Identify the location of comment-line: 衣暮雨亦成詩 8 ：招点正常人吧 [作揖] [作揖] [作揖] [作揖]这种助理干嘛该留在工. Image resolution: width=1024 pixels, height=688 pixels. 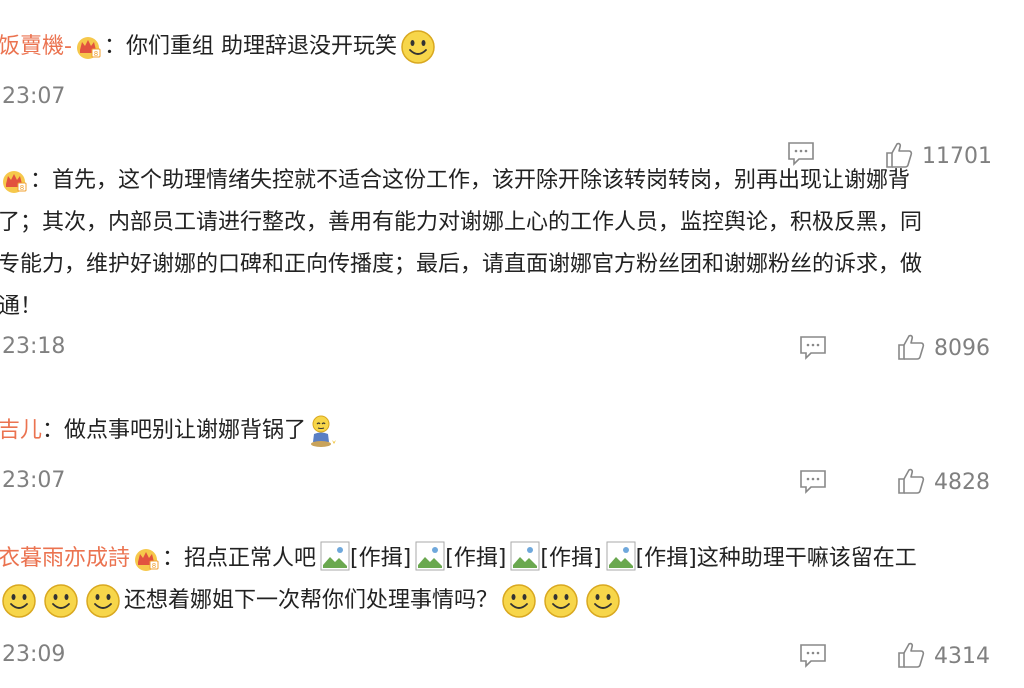
(512, 559).